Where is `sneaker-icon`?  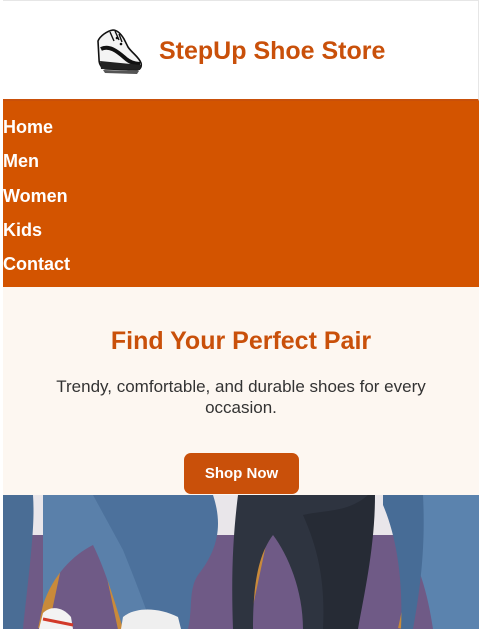
sneaker-icon is located at coordinates (120, 51).